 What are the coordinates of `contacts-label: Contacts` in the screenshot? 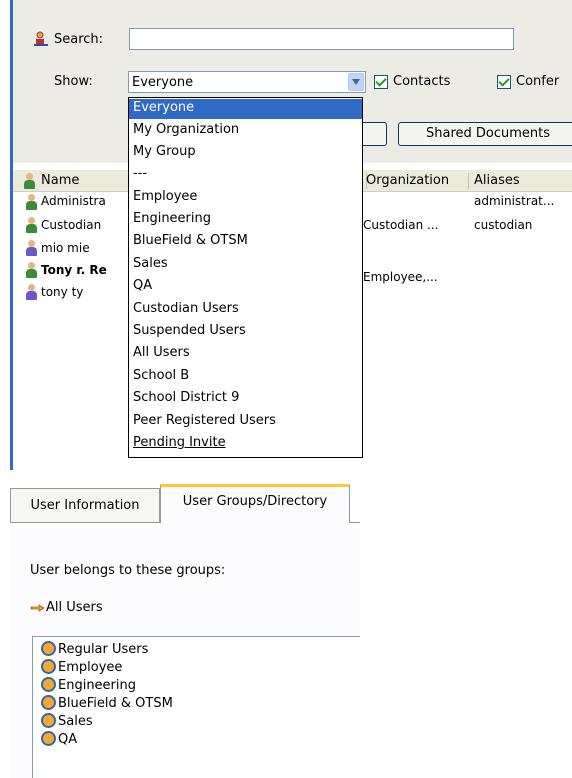 It's located at (422, 81).